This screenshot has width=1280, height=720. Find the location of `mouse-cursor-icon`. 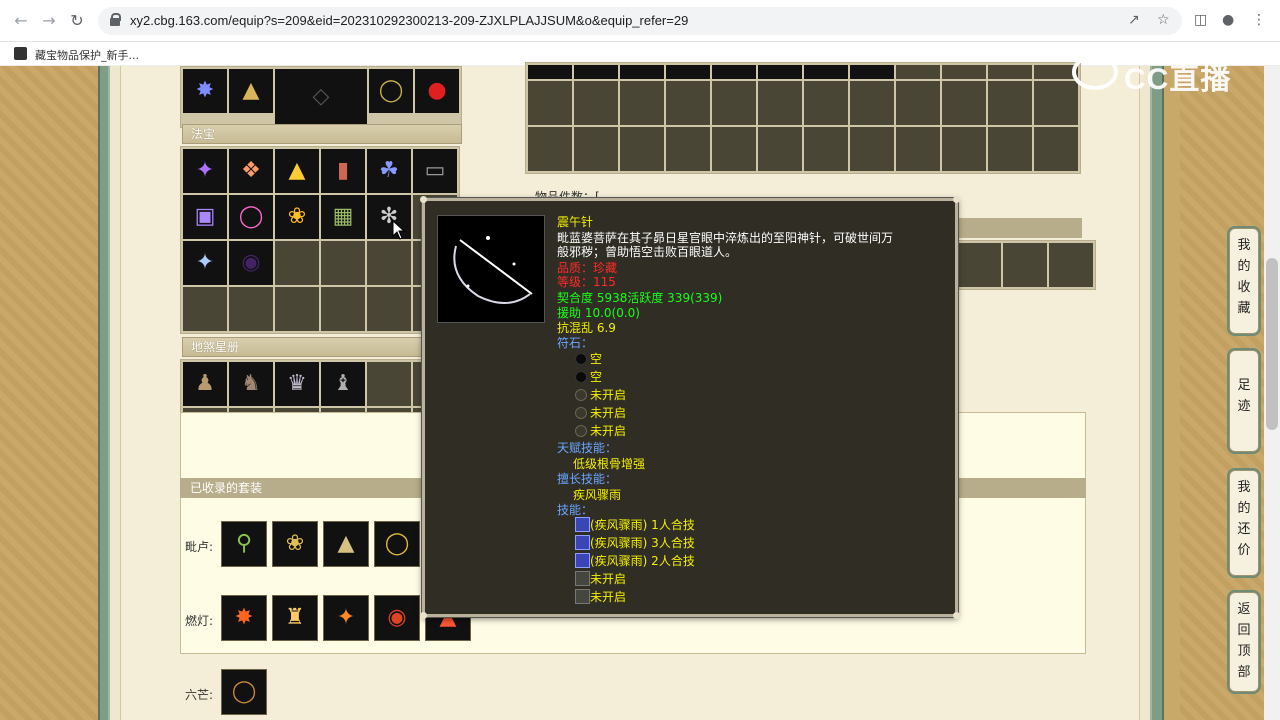

mouse-cursor-icon is located at coordinates (399, 230).